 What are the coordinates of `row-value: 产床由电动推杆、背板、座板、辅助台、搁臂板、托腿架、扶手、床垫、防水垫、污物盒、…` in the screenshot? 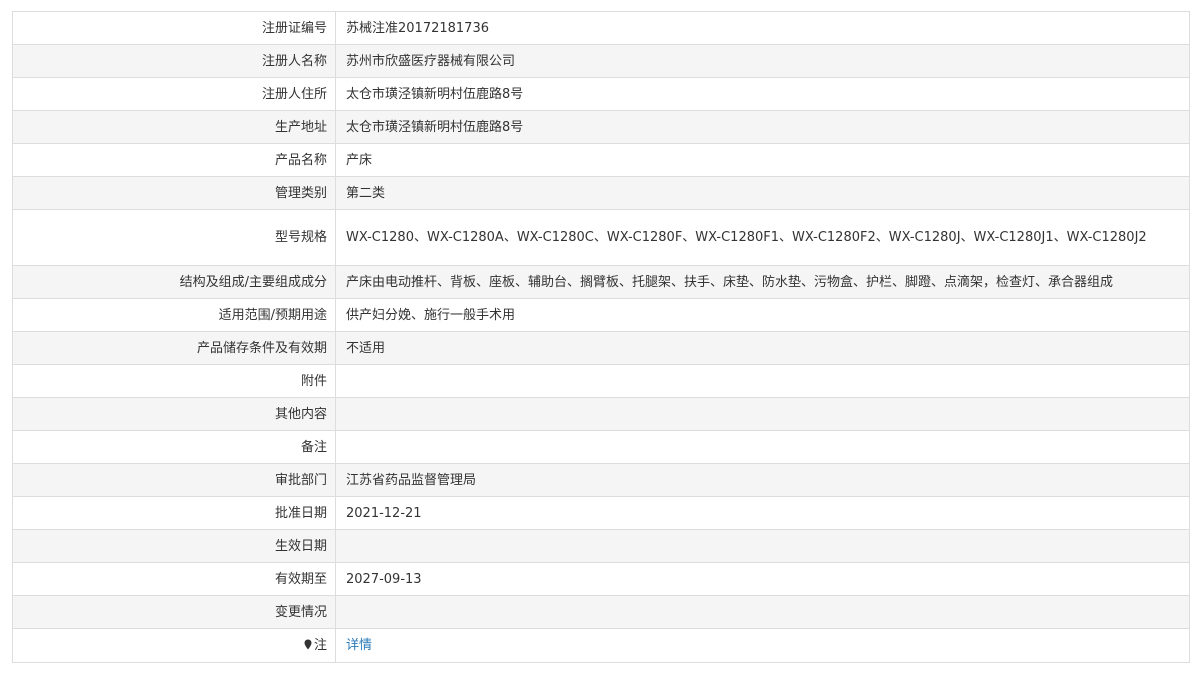 It's located at (762, 282).